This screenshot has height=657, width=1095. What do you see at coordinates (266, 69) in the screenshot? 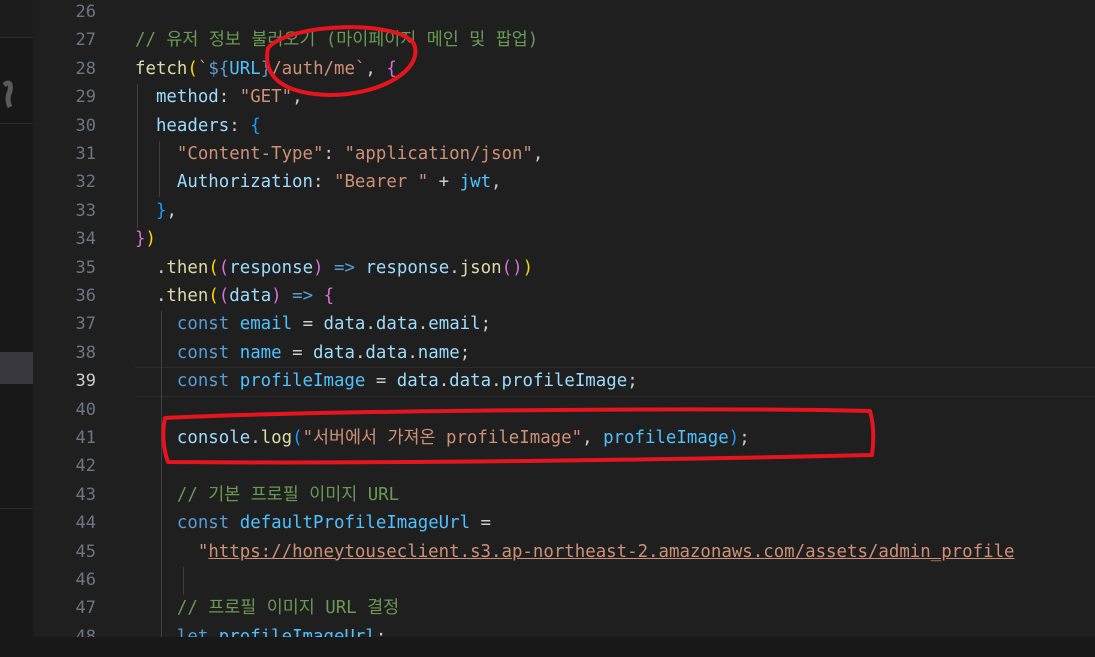
I see `code-line: fetch(`${URL}/auth/me`, {` at bounding box center [266, 69].